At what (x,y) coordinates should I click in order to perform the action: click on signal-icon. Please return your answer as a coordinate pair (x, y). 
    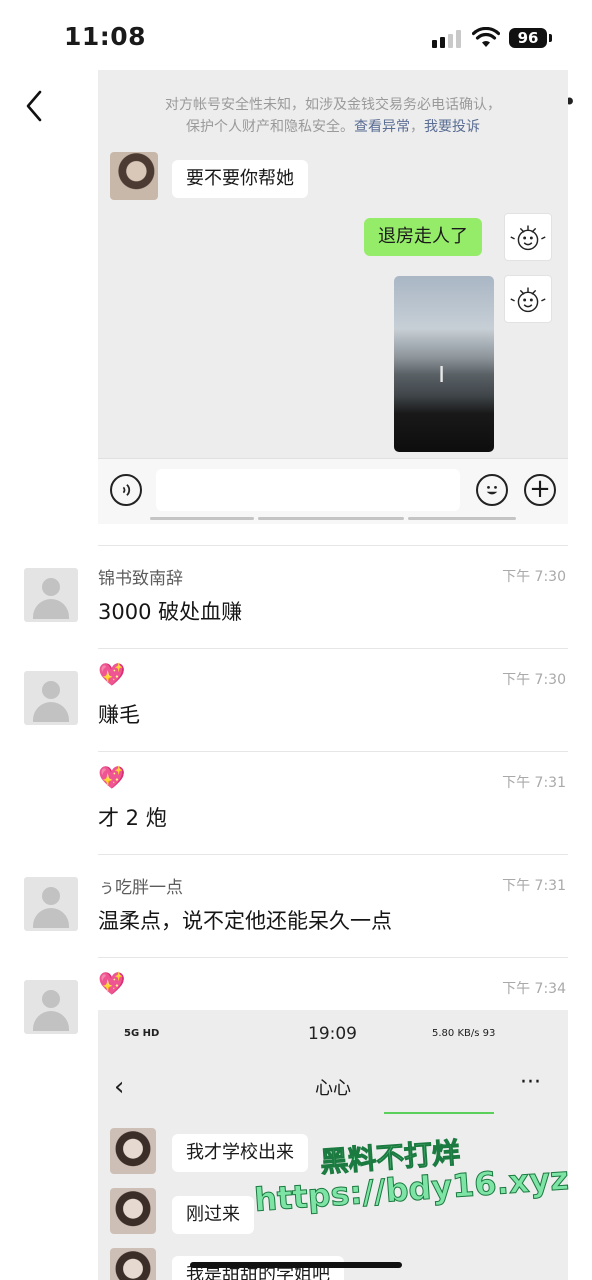
    Looking at the image, I should click on (447, 39).